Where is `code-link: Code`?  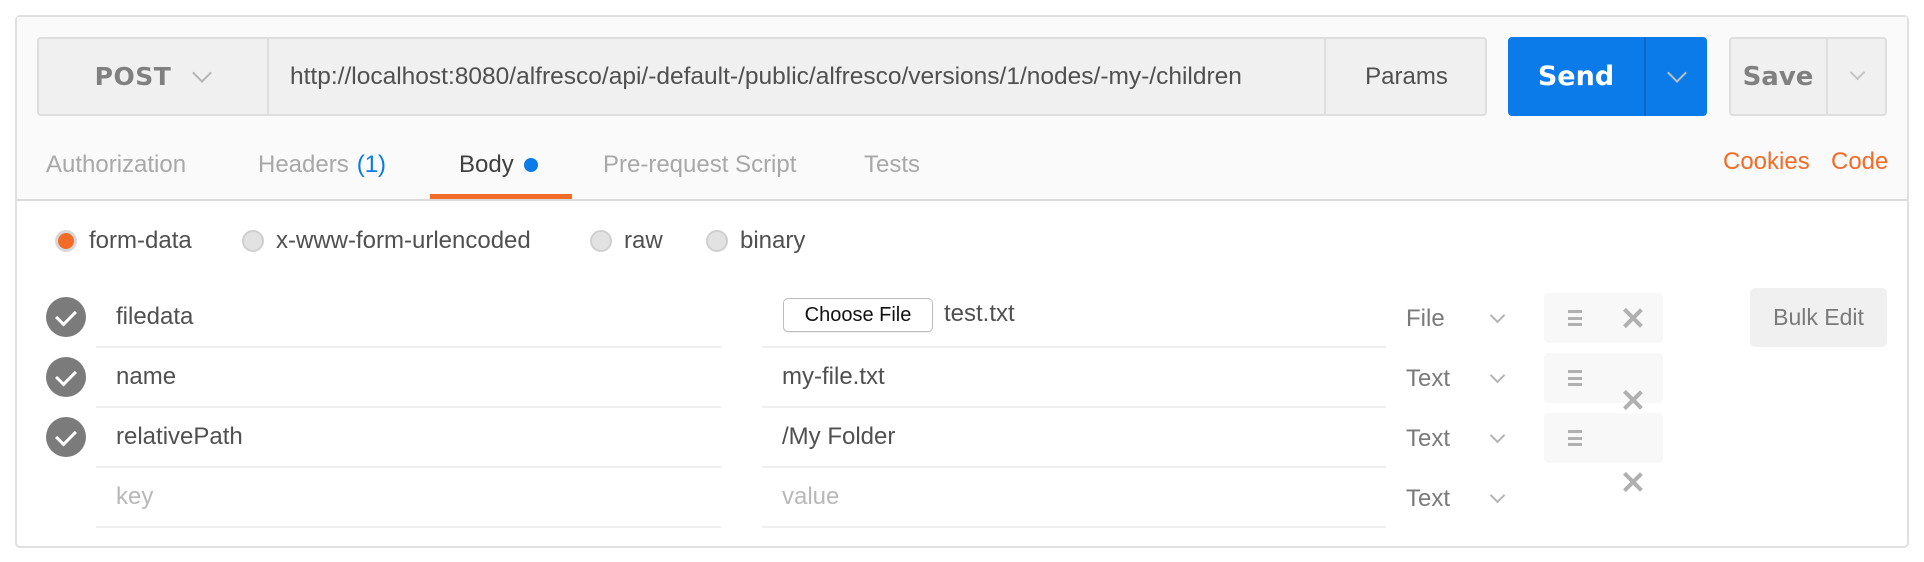
code-link: Code is located at coordinates (1859, 162).